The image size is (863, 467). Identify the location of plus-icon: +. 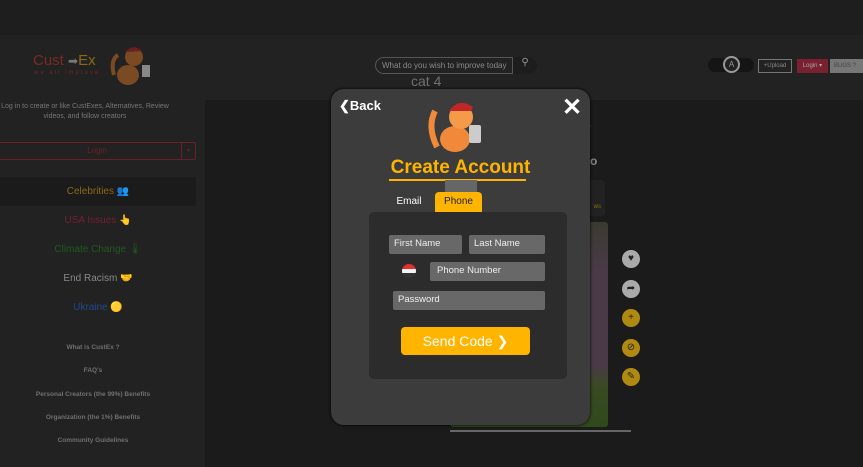
(631, 318).